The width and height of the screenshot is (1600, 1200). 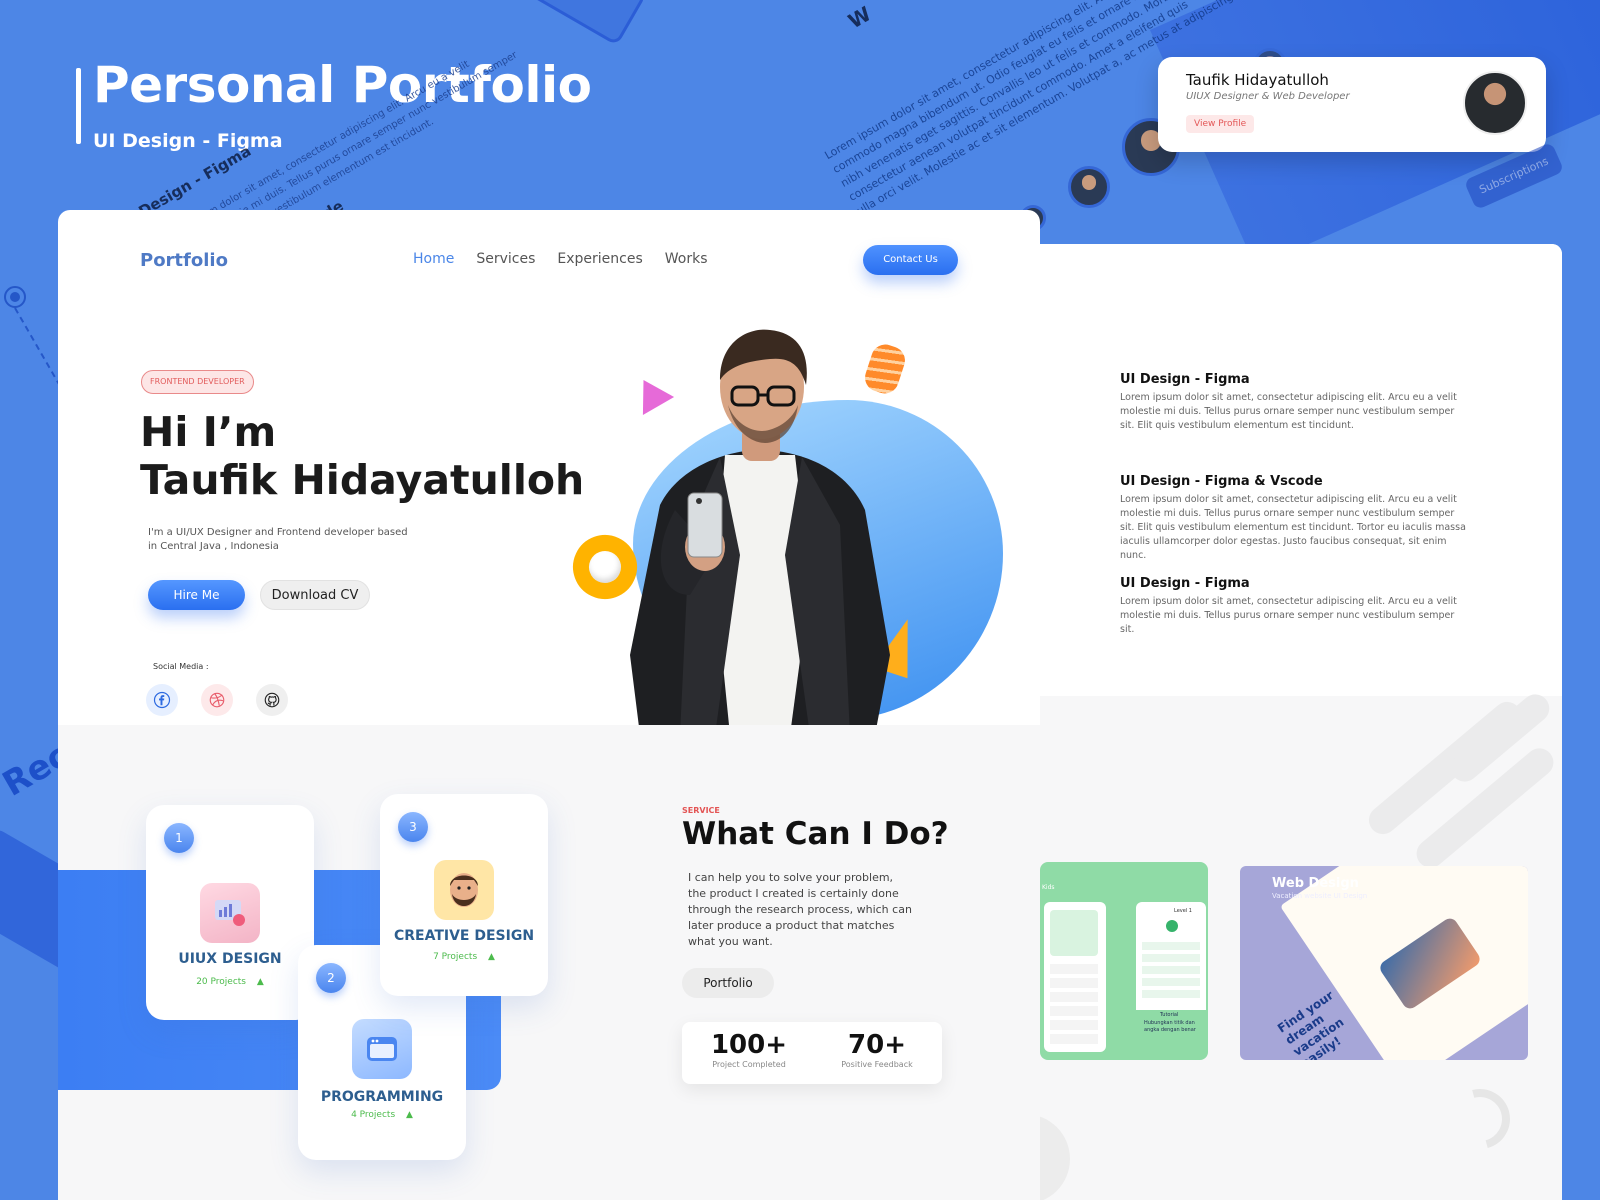 I want to click on avatar-character-icon, so click(x=464, y=890).